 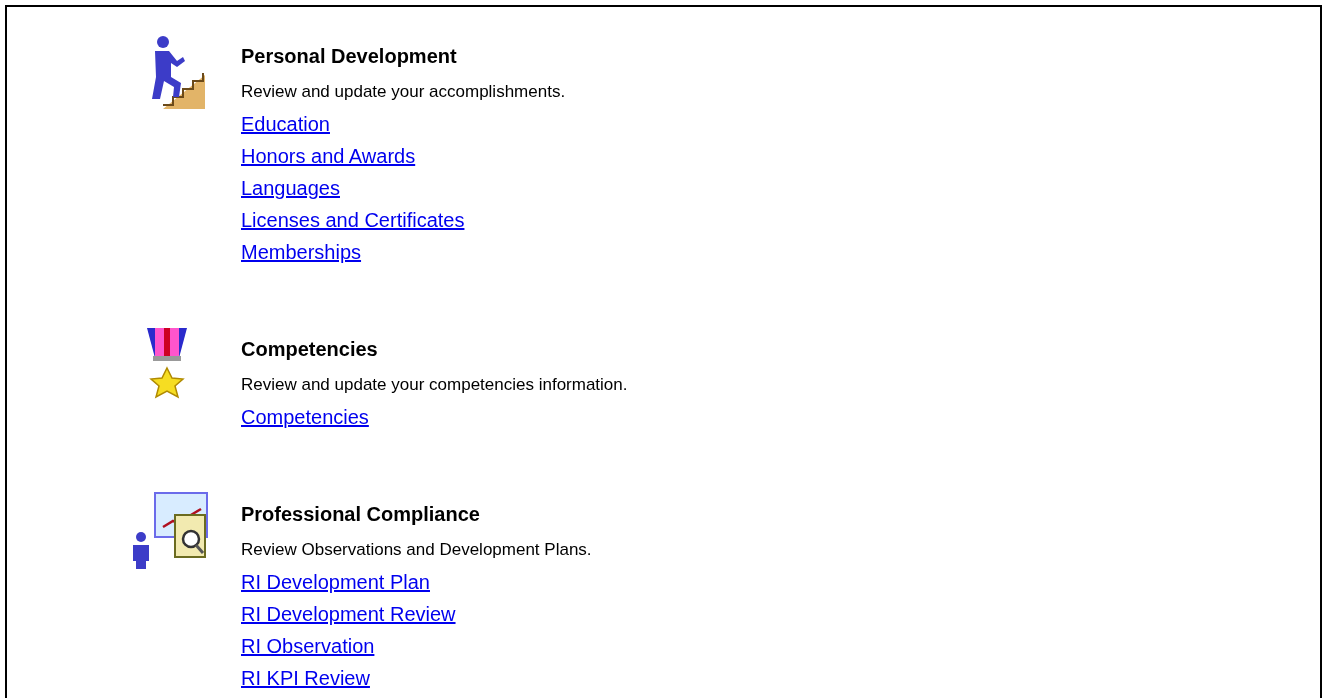 What do you see at coordinates (305, 417) in the screenshot?
I see `section-link: Competencies` at bounding box center [305, 417].